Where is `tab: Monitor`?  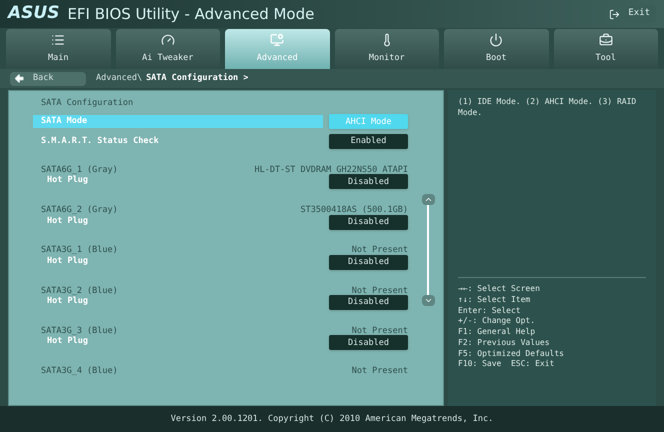
tab: Monitor is located at coordinates (386, 49).